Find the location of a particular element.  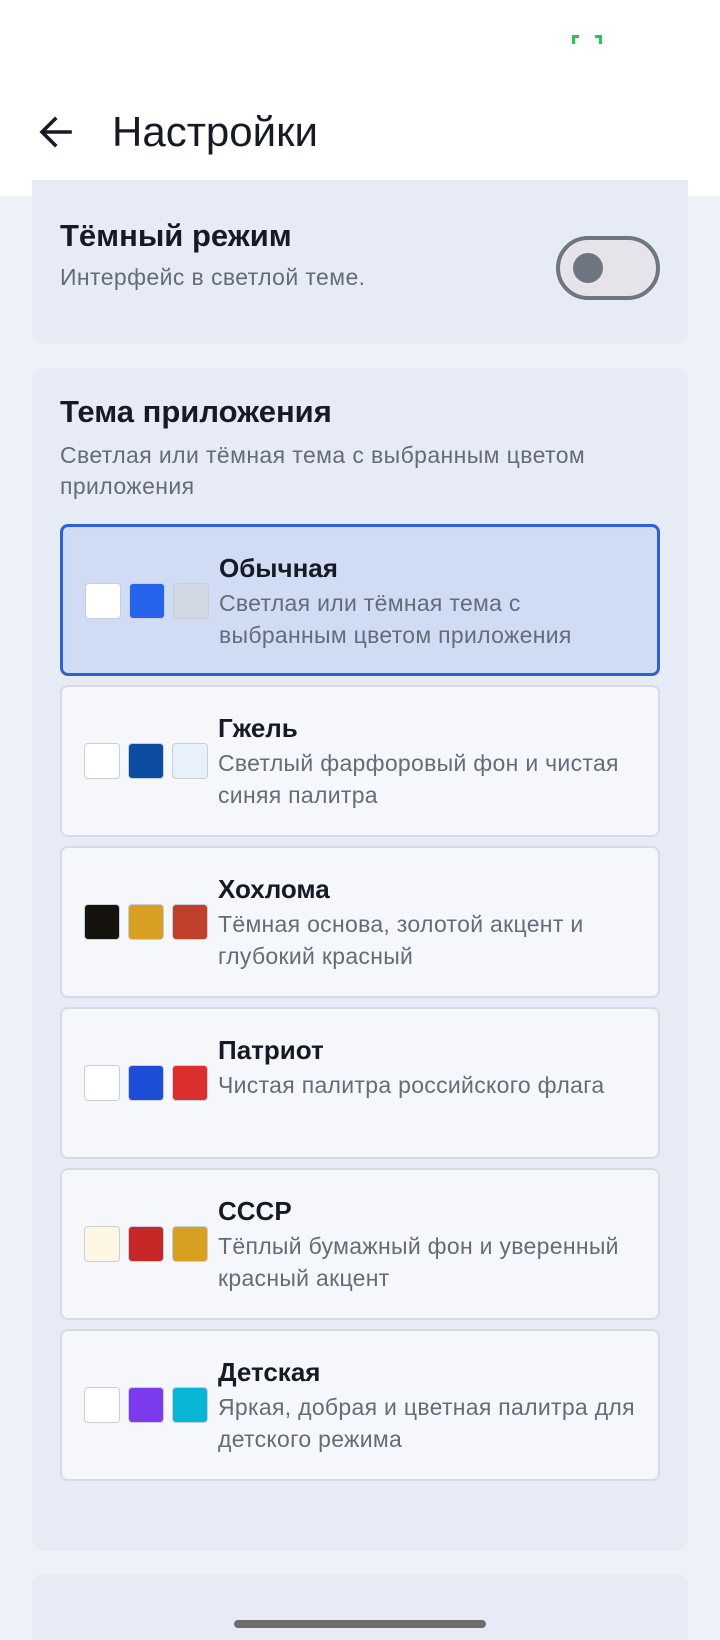

theme-option-name: Гжель is located at coordinates (258, 728).